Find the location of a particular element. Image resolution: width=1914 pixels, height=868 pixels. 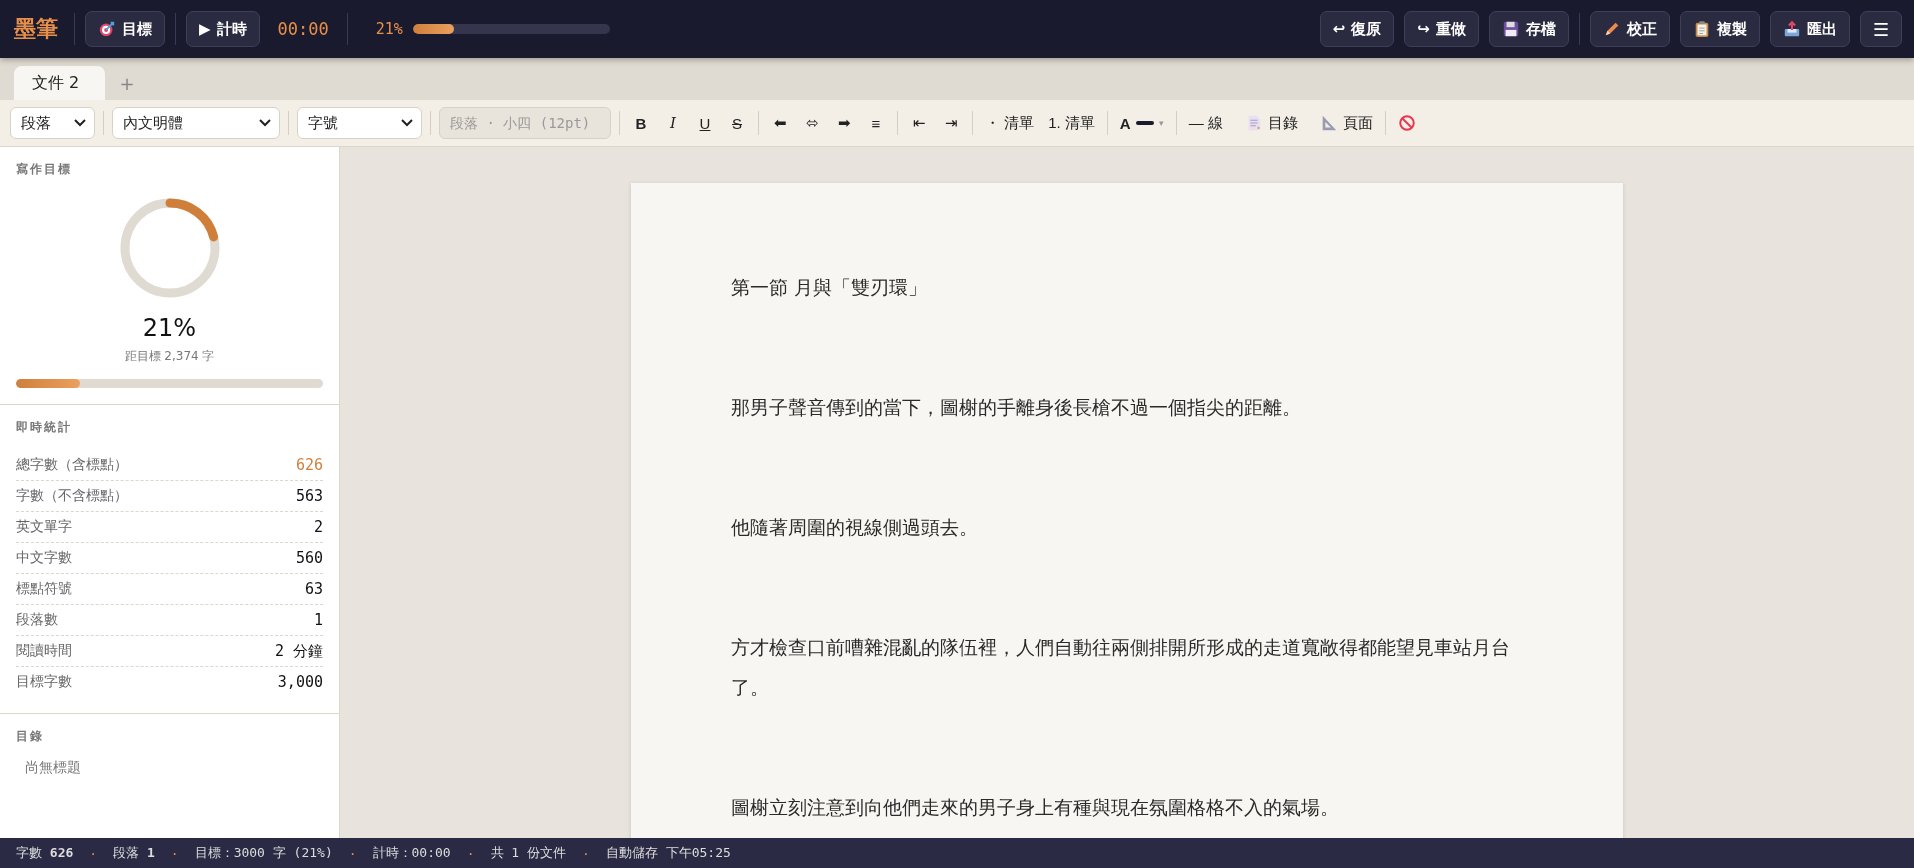

stat-label: 總字數（含標點） is located at coordinates (72, 465).